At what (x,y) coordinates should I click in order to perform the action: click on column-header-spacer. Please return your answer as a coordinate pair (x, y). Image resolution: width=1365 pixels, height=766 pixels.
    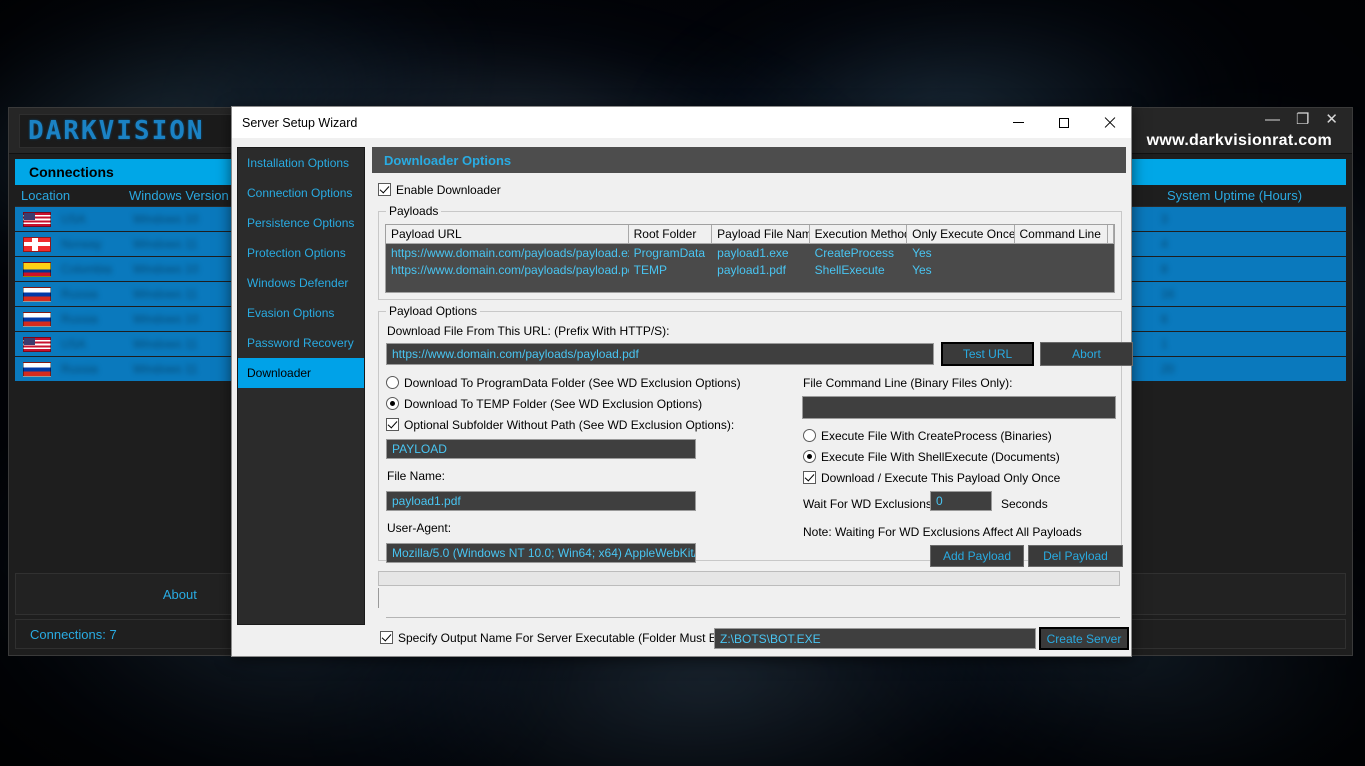
    Looking at the image, I should click on (1111, 234).